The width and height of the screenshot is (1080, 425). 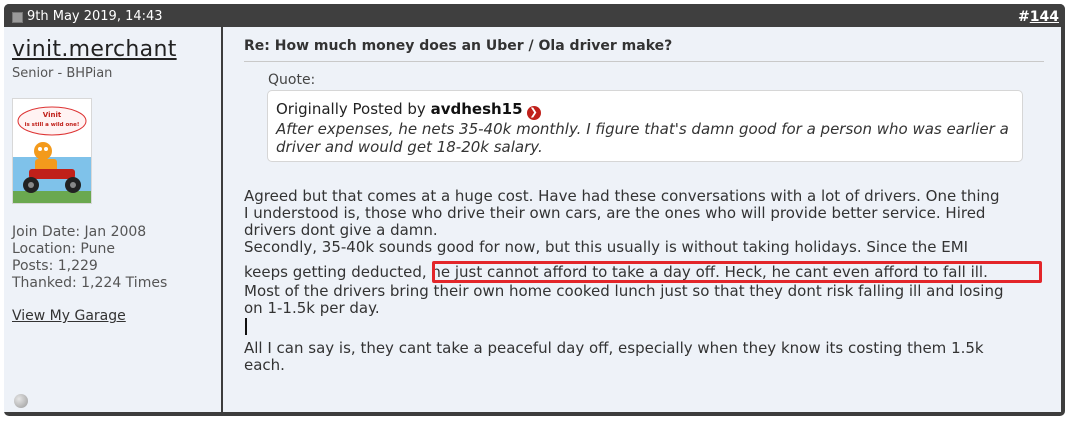 What do you see at coordinates (540, 420) in the screenshot?
I see `bottom-strip` at bounding box center [540, 420].